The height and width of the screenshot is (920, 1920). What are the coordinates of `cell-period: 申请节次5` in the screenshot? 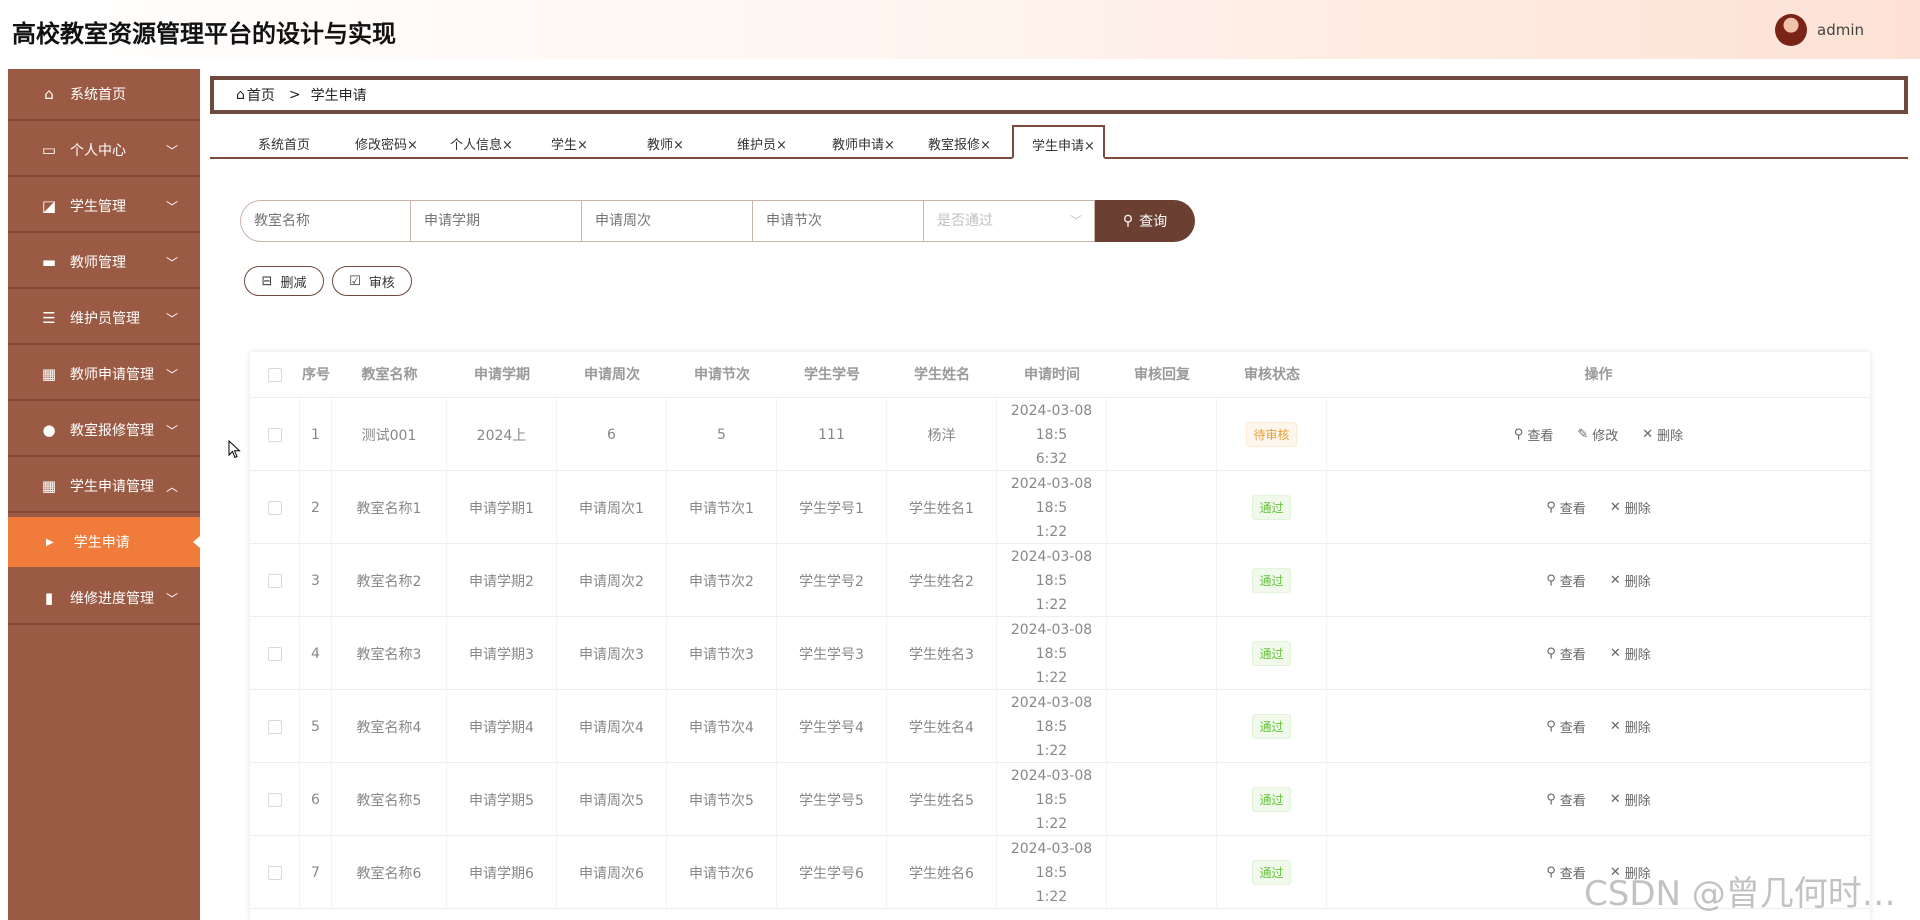 It's located at (722, 799).